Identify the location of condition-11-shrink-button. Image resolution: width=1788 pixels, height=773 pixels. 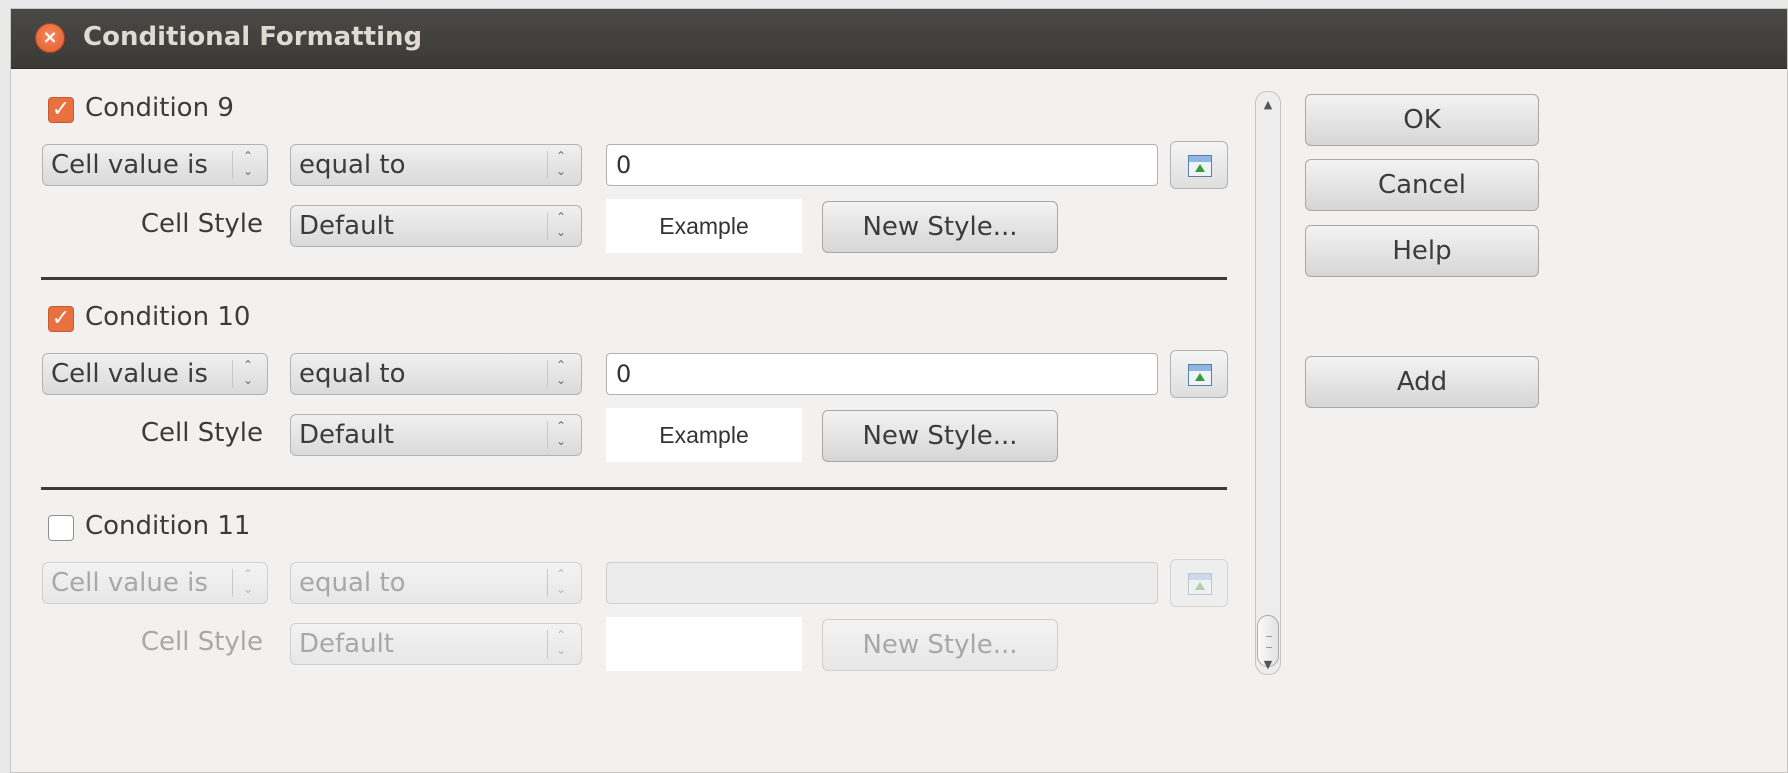
(1199, 583).